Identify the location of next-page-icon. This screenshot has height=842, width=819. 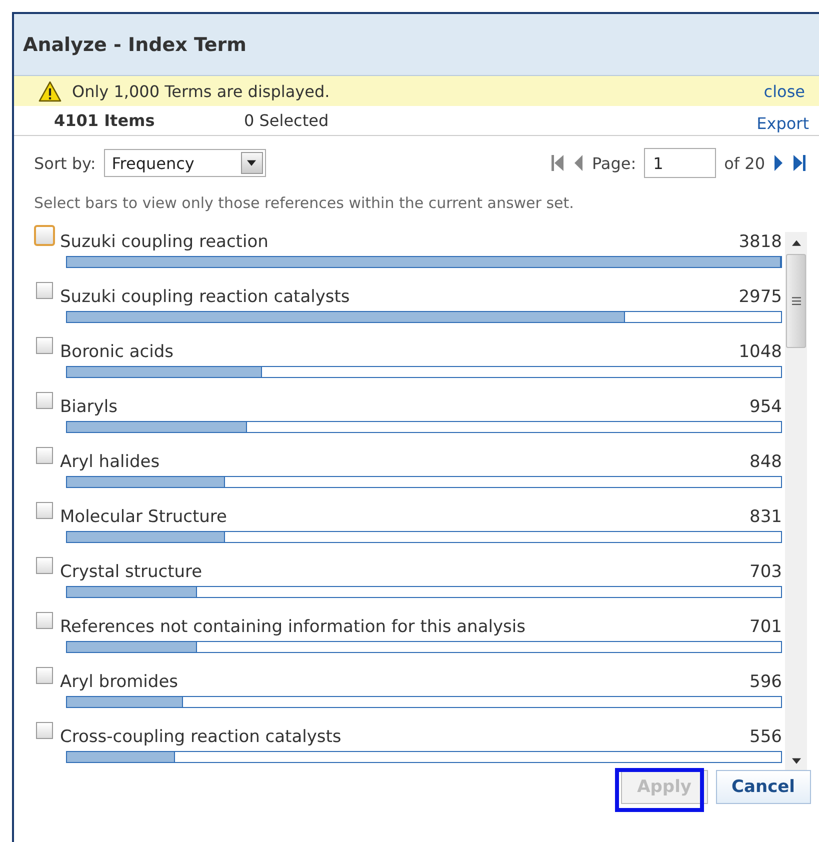
(778, 163).